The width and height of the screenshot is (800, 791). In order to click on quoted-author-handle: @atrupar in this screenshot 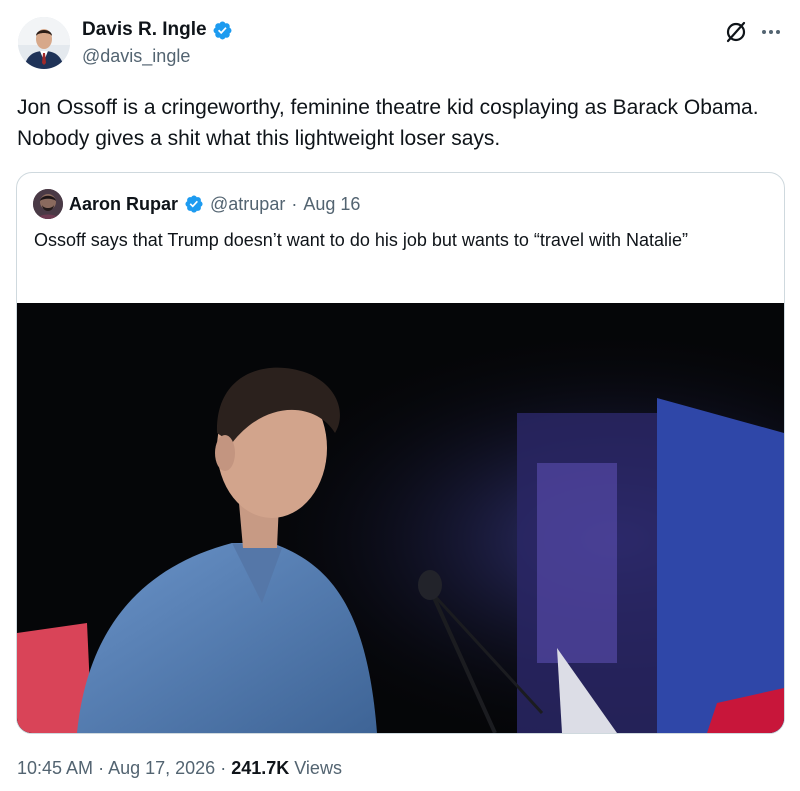, I will do `click(247, 204)`.